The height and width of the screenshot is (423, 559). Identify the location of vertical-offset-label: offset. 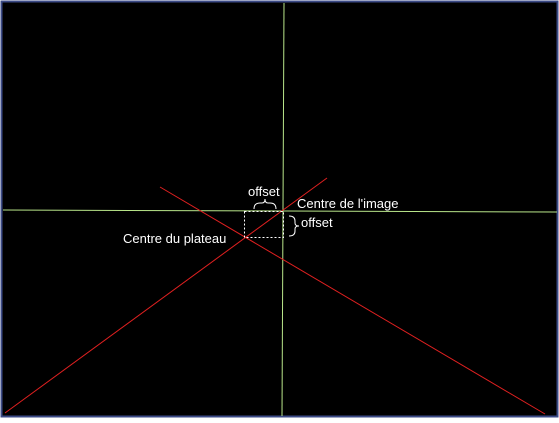
(317, 222).